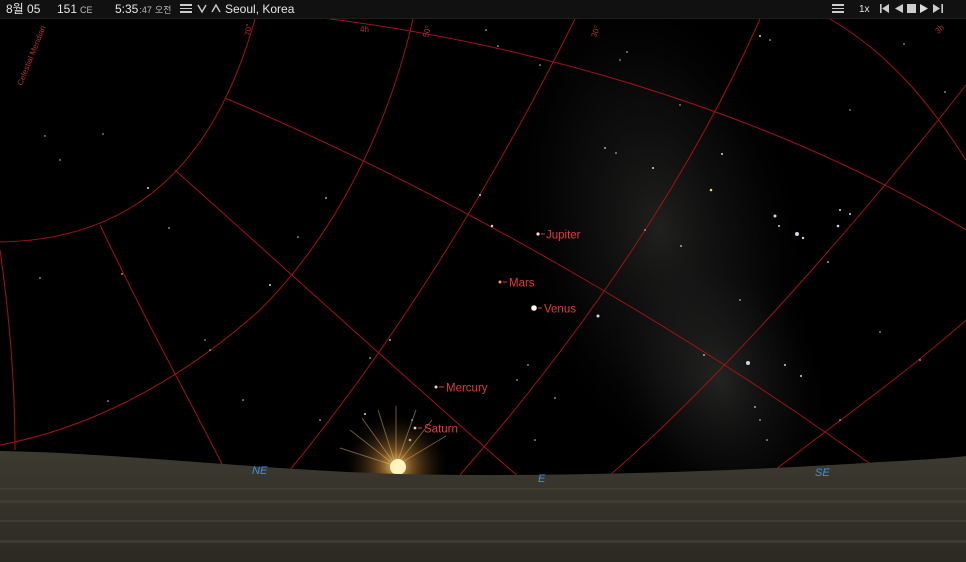 Image resolution: width=966 pixels, height=562 pixels. Describe the element at coordinates (163, 10) in the screenshot. I see `ampm-label: 오전` at that location.